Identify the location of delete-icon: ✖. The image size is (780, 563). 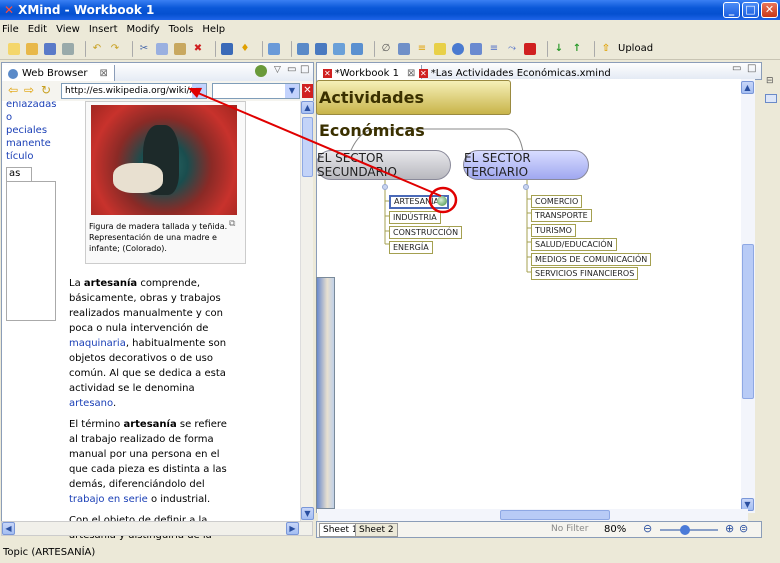
(198, 49).